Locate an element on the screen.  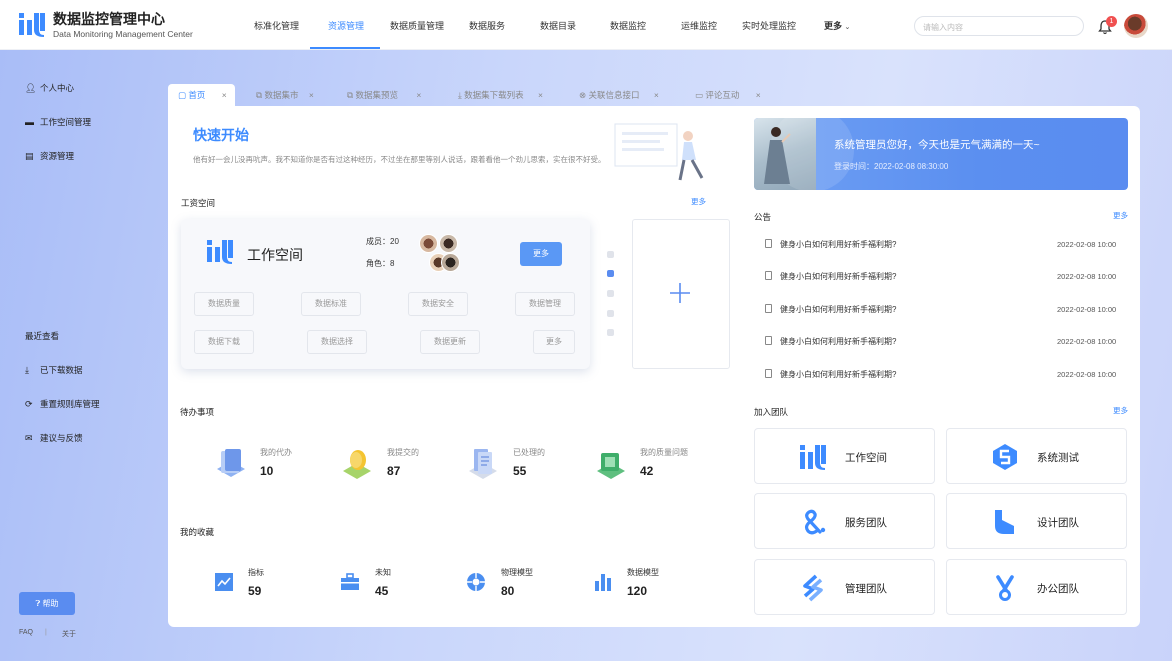
faq-link: FAQ is located at coordinates (26, 632).